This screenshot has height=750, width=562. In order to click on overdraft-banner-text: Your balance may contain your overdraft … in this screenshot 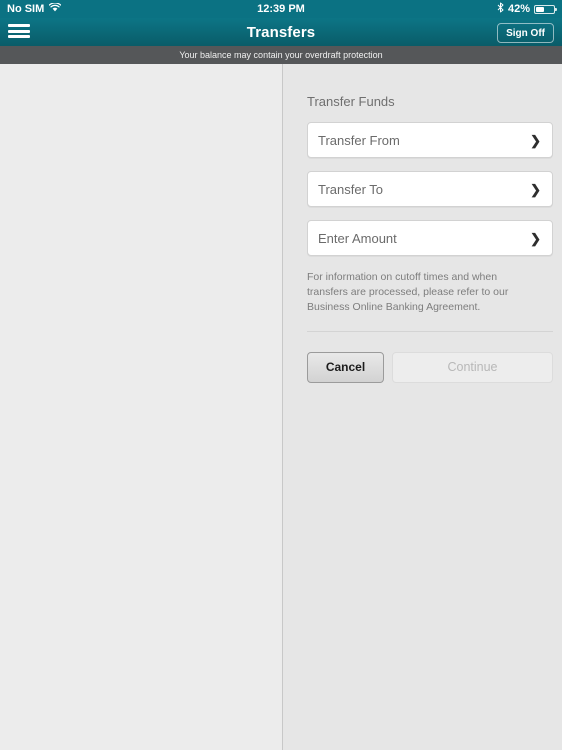, I will do `click(281, 55)`.